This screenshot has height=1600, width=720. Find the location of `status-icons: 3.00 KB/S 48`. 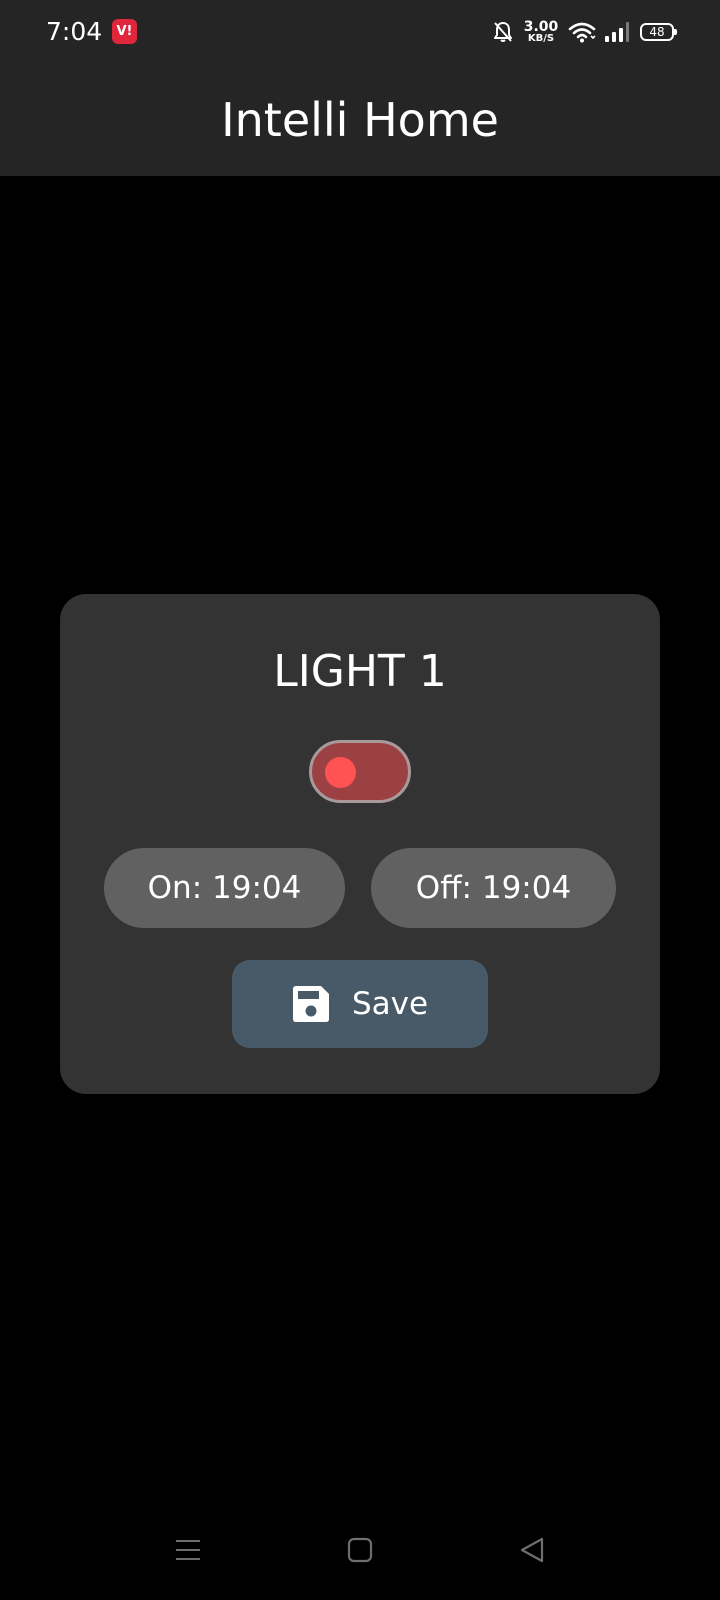

status-icons: 3.00 KB/S 48 is located at coordinates (584, 32).